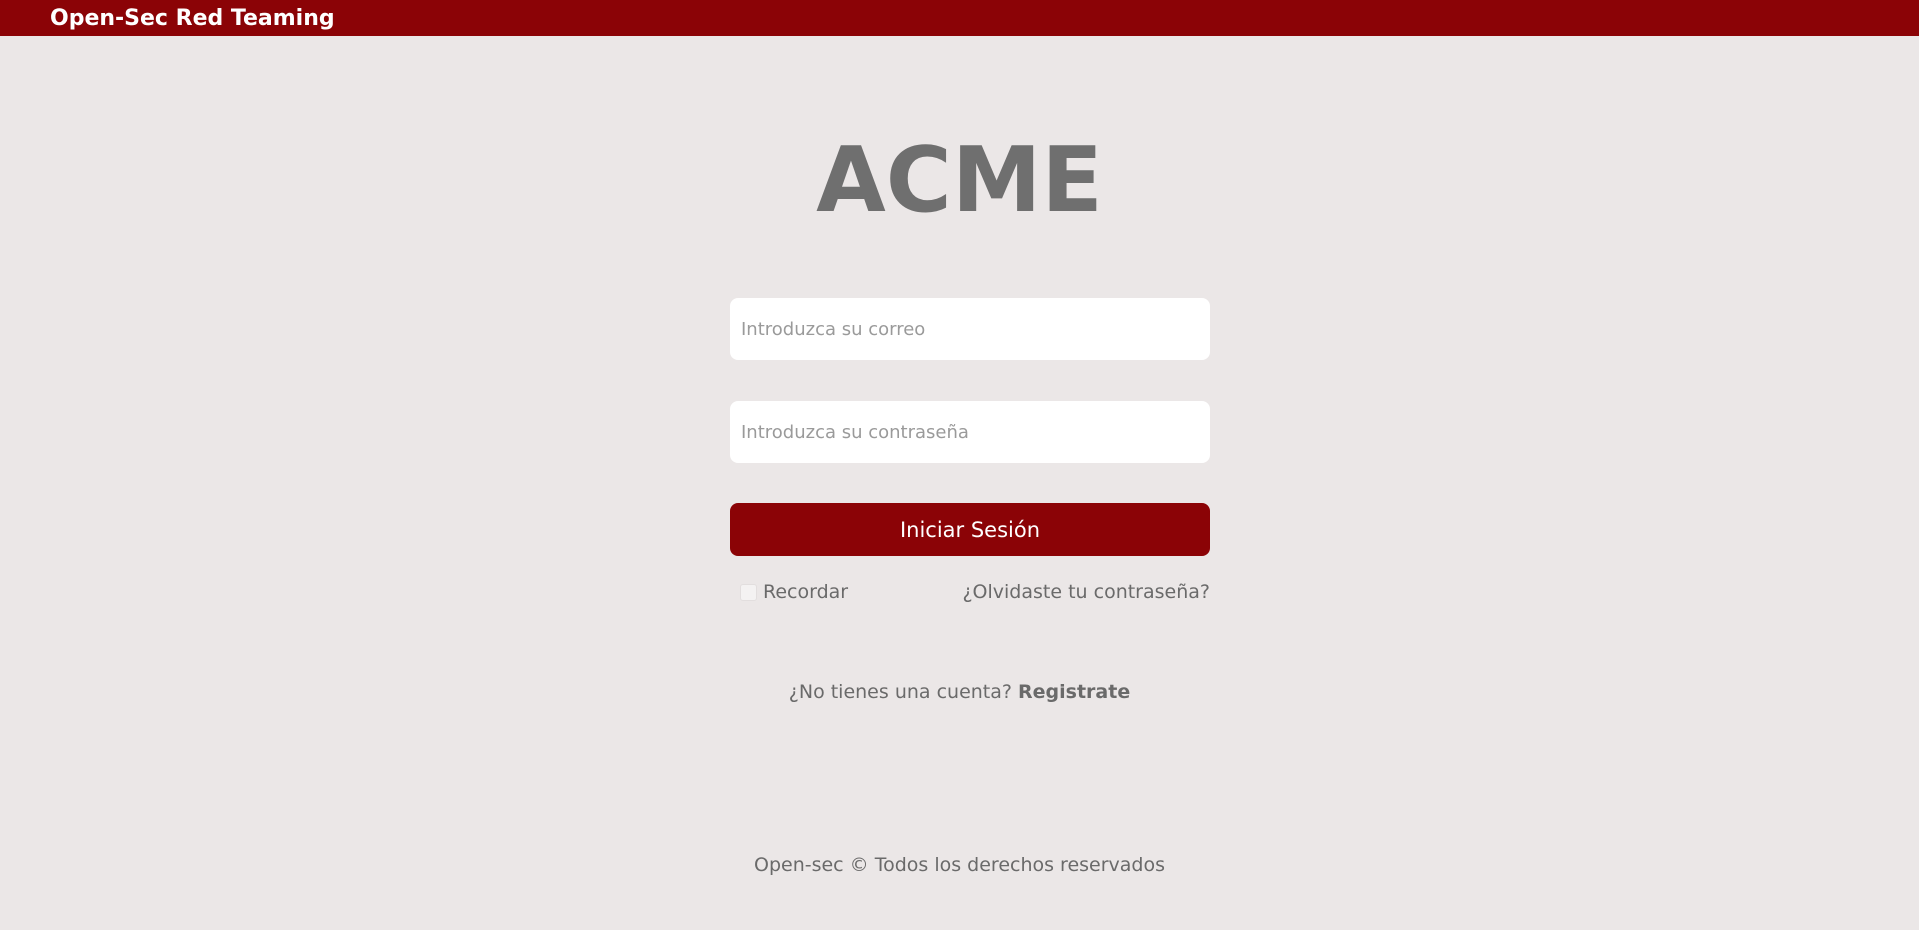 Image resolution: width=1919 pixels, height=930 pixels. I want to click on email-input, so click(970, 329).